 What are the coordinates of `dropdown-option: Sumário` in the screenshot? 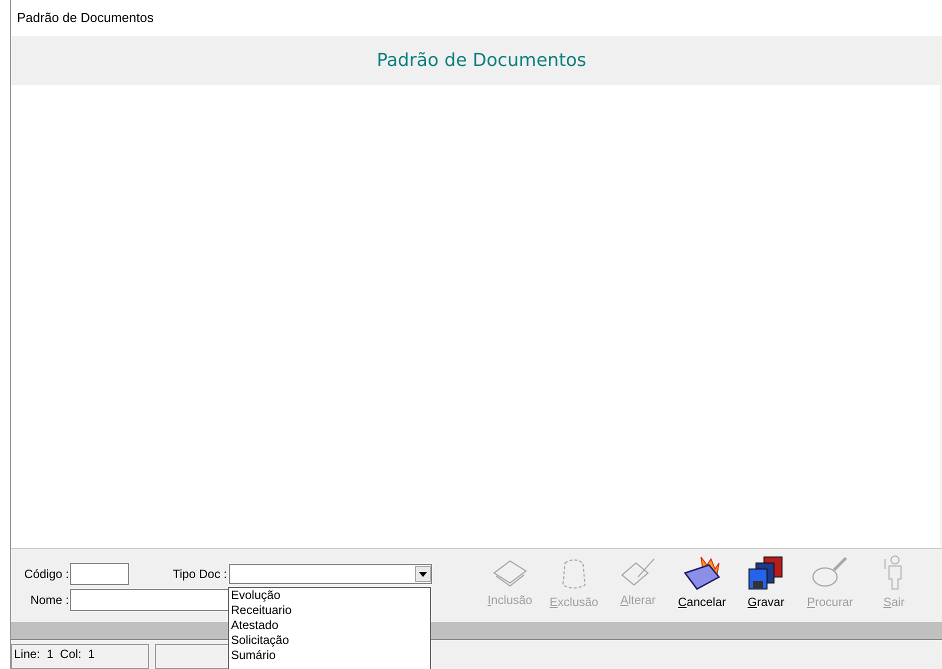 It's located at (329, 655).